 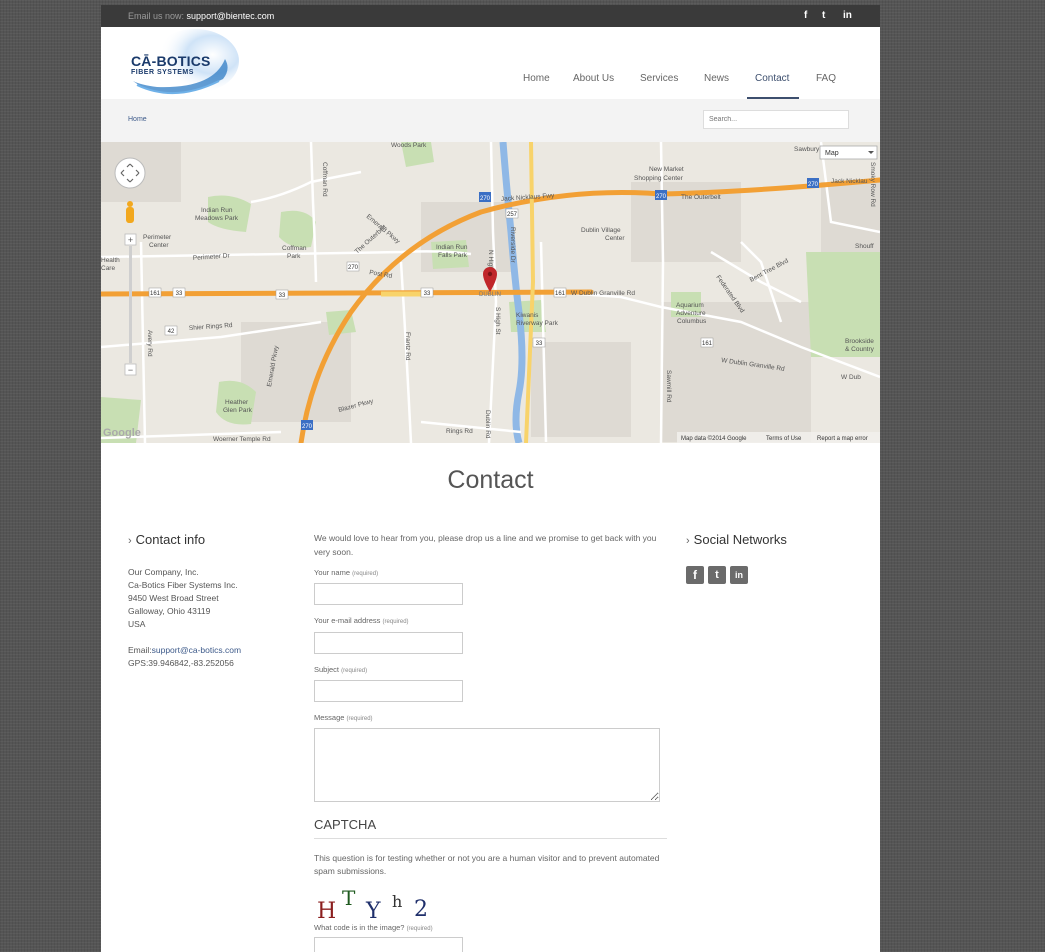 I want to click on name-label-text: Your name, so click(x=332, y=572).